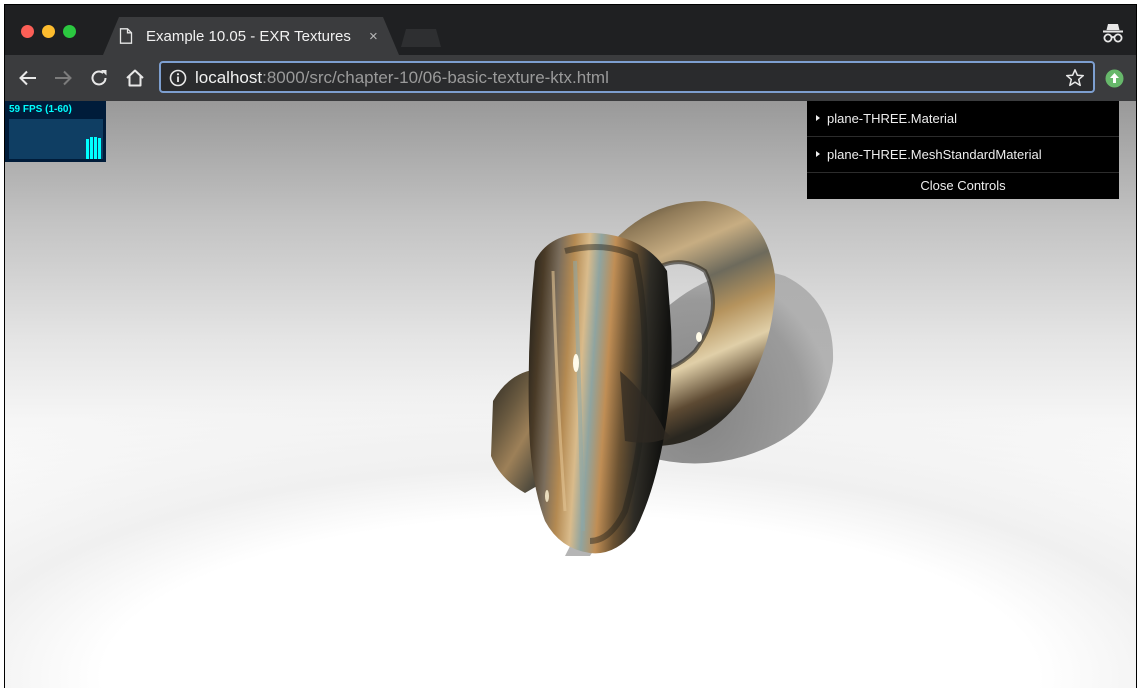 This screenshot has width=1141, height=688. I want to click on folder-mesh-standard-material: plane-THREE.MeshStandardMaterial, so click(963, 155).